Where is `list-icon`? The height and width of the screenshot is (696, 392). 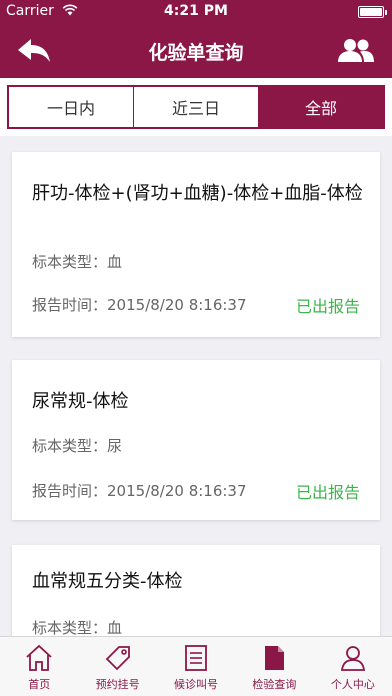 list-icon is located at coordinates (196, 658).